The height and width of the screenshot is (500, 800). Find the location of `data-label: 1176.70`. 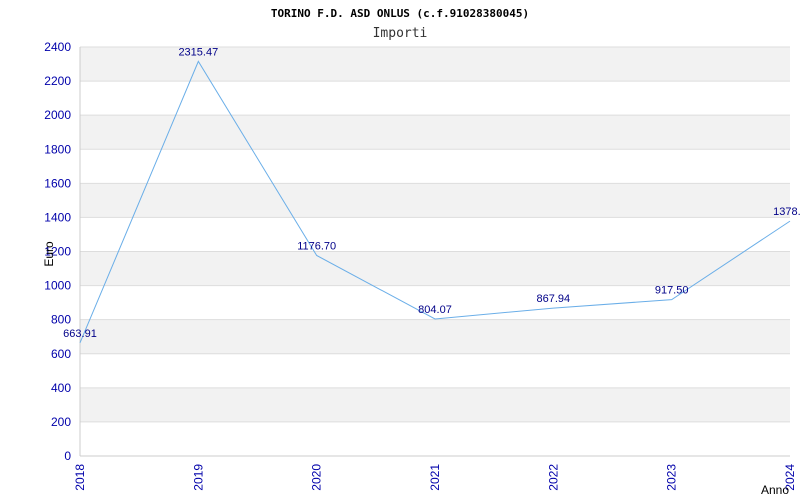

data-label: 1176.70 is located at coordinates (316, 246).